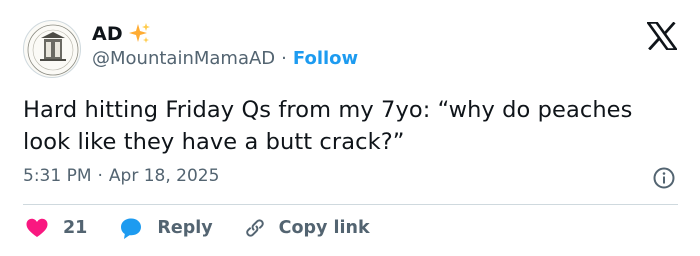  I want to click on tweet-time: 5:31 PM, so click(57, 176).